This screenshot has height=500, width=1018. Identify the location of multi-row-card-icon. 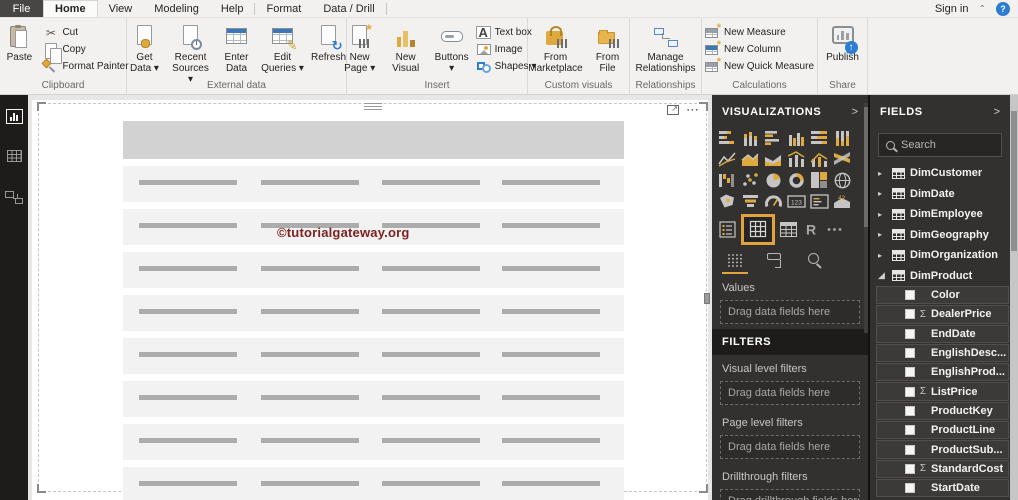
(819, 201).